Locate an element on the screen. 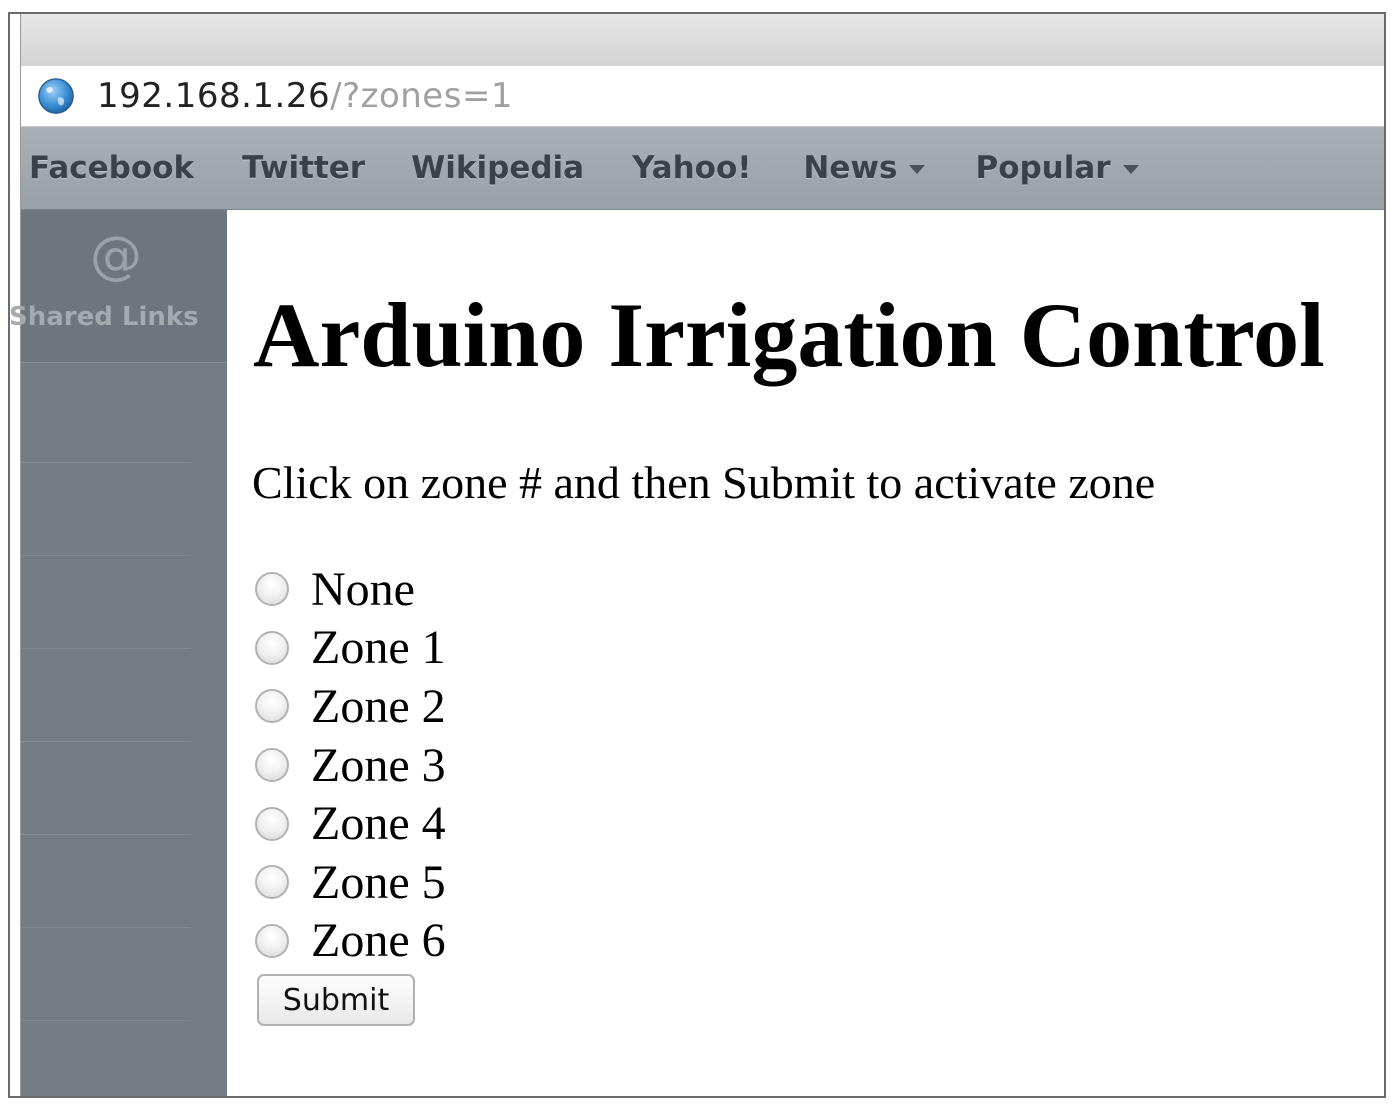 Image resolution: width=1394 pixels, height=1104 pixels. bookmark-label: Facebook is located at coordinates (112, 168).